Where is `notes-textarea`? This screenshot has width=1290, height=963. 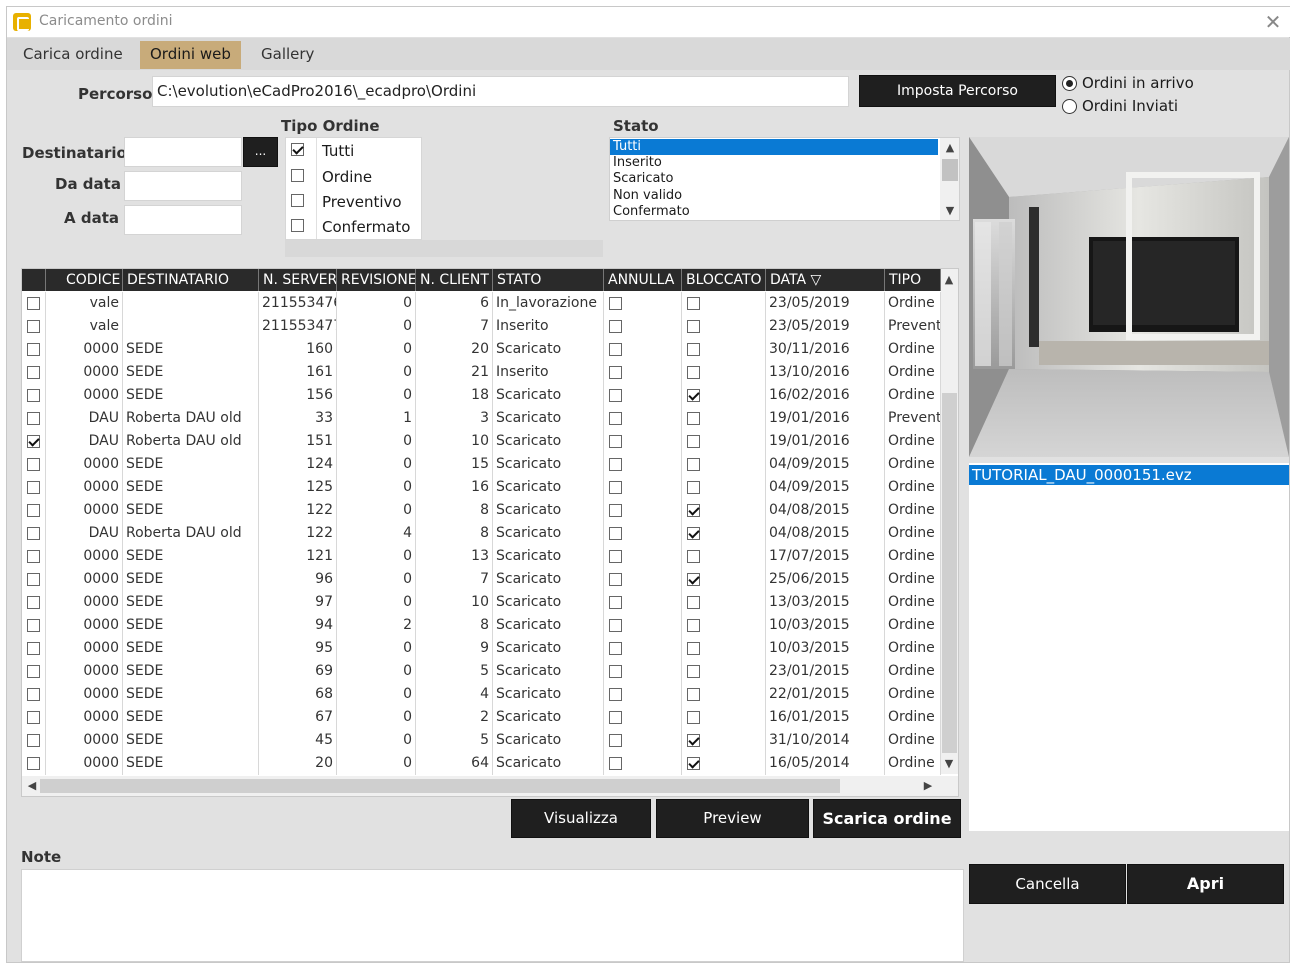
notes-textarea is located at coordinates (492, 915).